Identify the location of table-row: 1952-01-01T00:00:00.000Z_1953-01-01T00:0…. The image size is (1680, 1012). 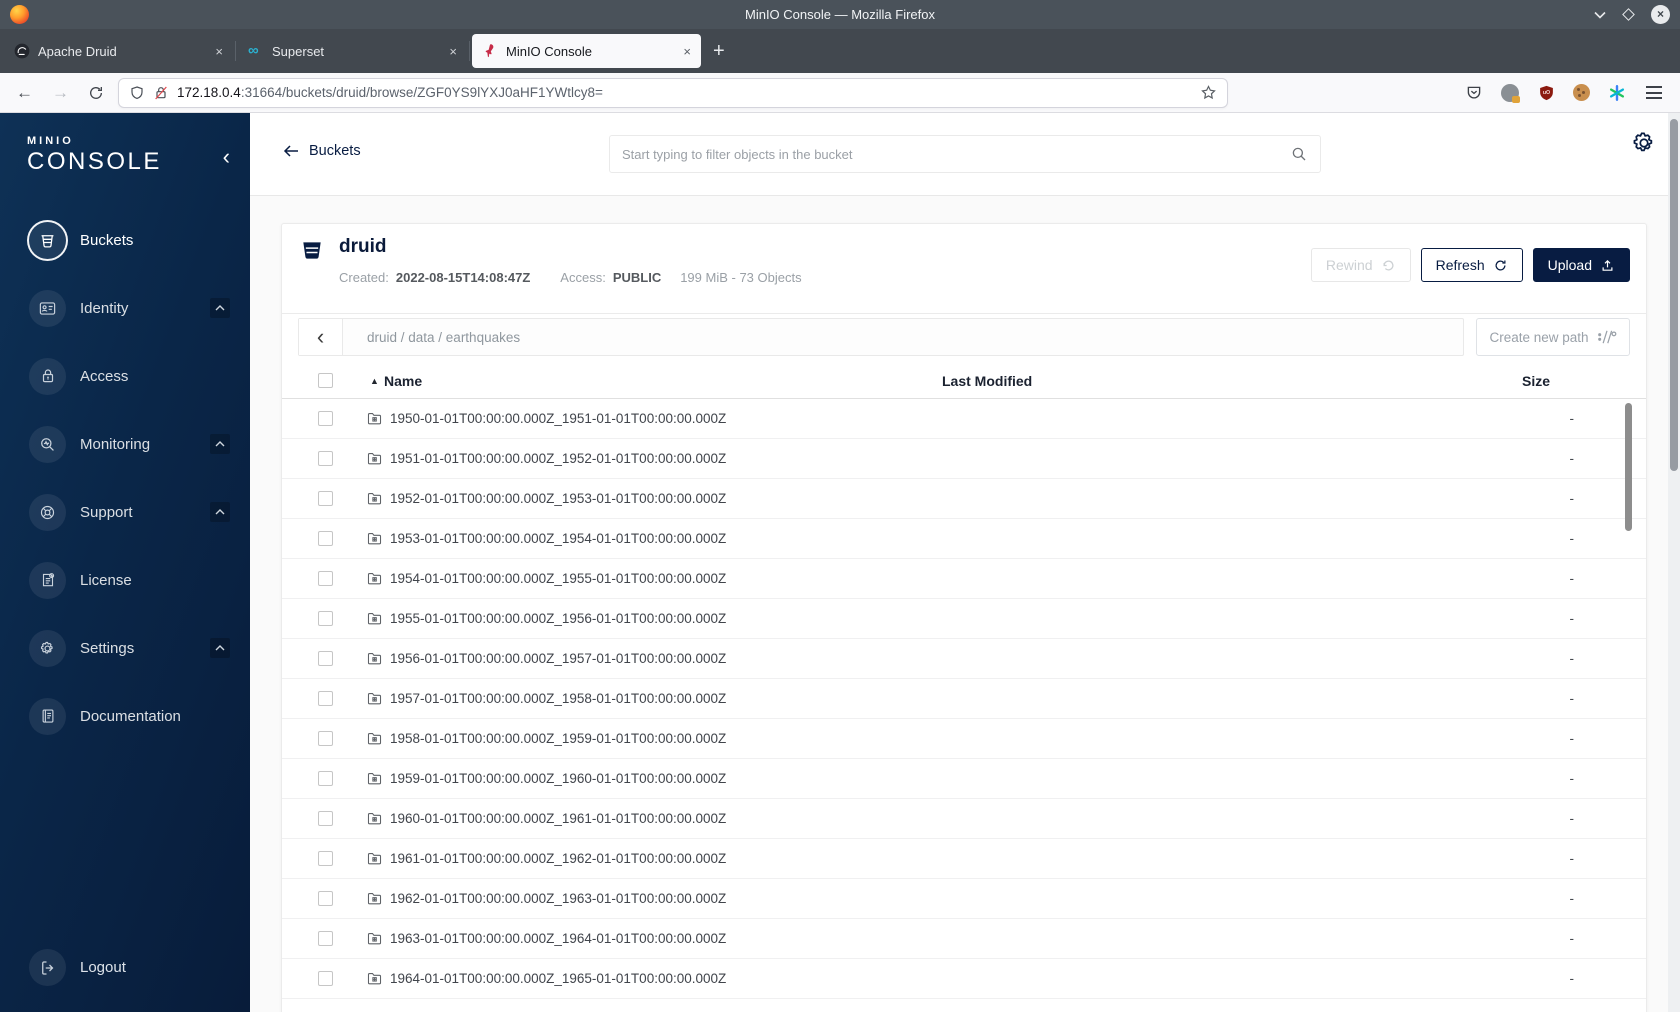
(964, 499).